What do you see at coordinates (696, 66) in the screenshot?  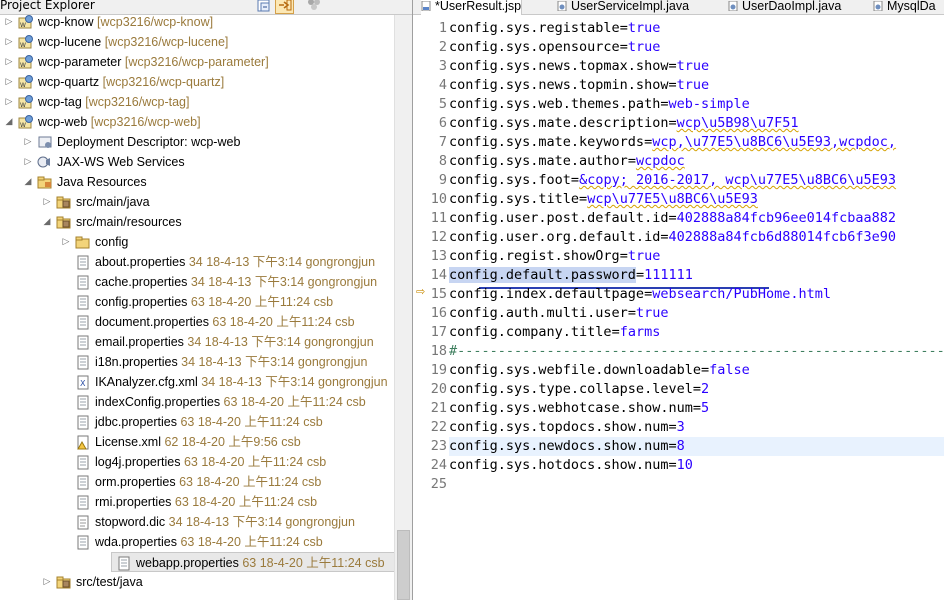 I see `code-line: config.sys.news.topmax.show=true` at bounding box center [696, 66].